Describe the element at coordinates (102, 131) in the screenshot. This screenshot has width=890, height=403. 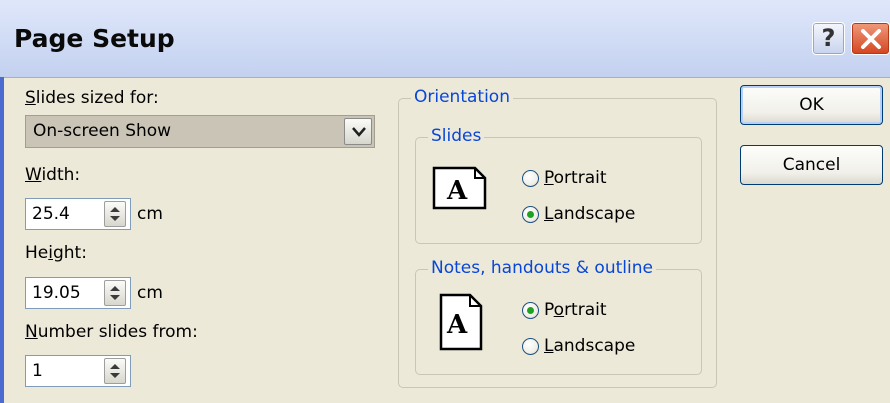
I see `slides-sized-for-value: On-screen Show` at that location.